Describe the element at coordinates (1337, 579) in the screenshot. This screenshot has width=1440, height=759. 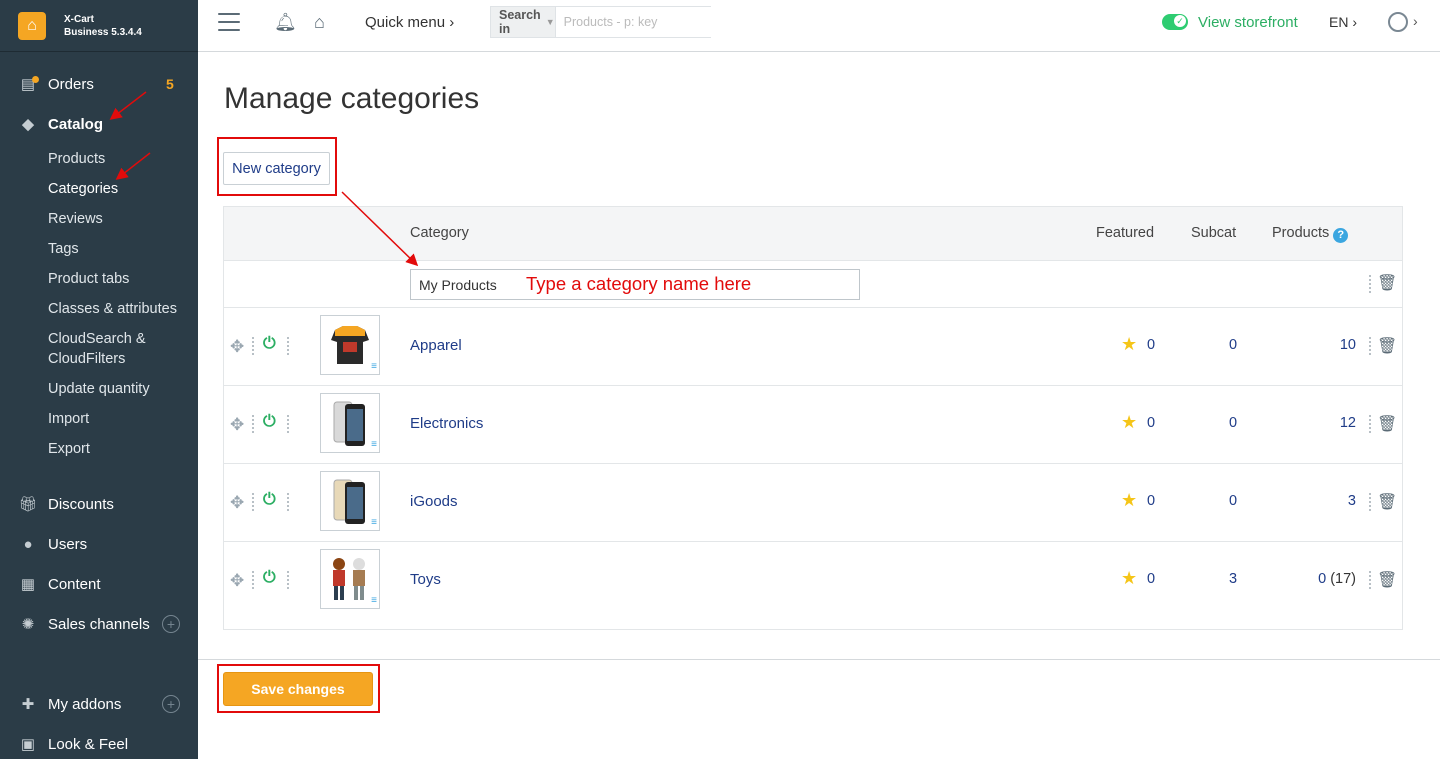
I see `products-count: 0 (17)` at that location.